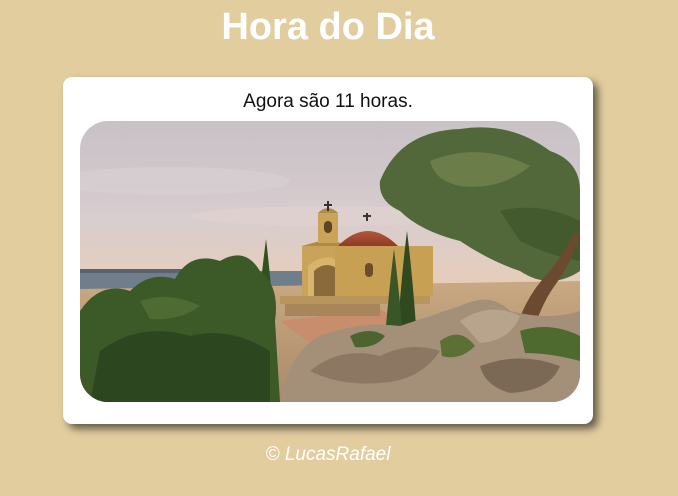 Image resolution: width=678 pixels, height=496 pixels. What do you see at coordinates (328, 454) in the screenshot?
I see `footer-credit: © LucasRafael` at bounding box center [328, 454].